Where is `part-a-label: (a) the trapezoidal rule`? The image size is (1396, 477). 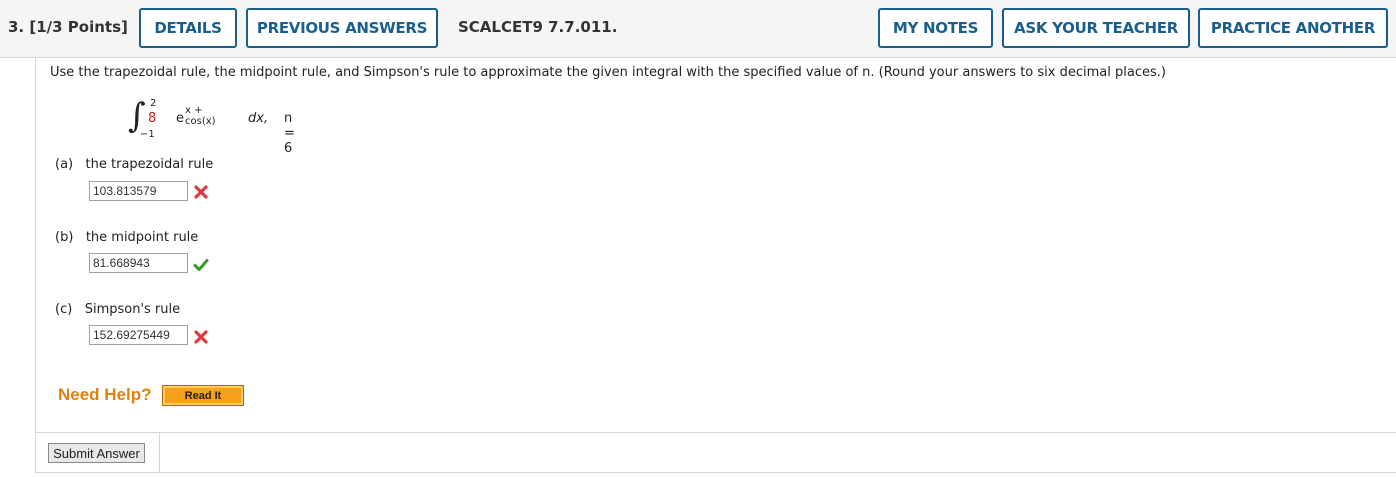
part-a-label: (a) the trapezoidal rule is located at coordinates (134, 164).